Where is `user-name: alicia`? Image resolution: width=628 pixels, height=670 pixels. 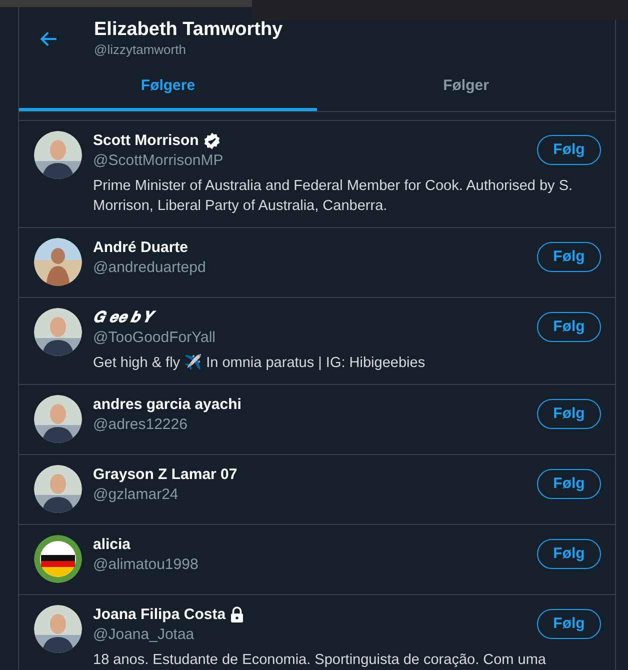
user-name: alicia is located at coordinates (112, 545).